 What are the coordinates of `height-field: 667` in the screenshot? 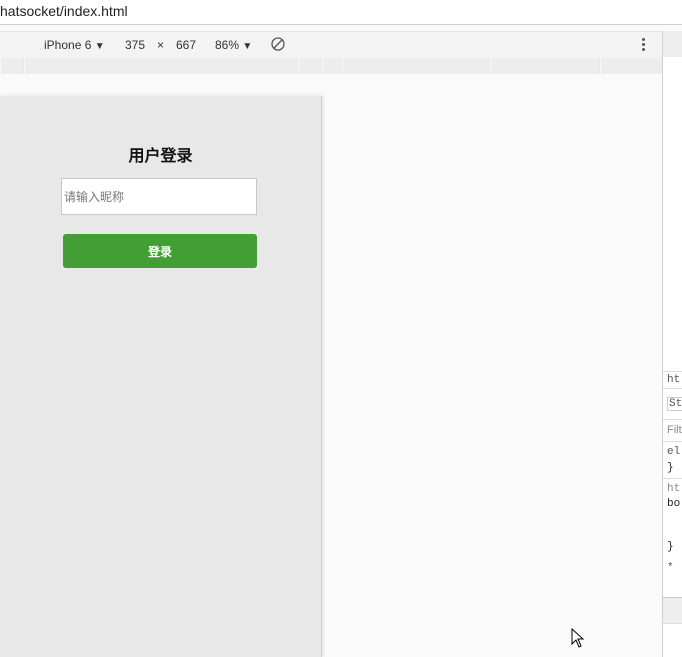 It's located at (186, 45).